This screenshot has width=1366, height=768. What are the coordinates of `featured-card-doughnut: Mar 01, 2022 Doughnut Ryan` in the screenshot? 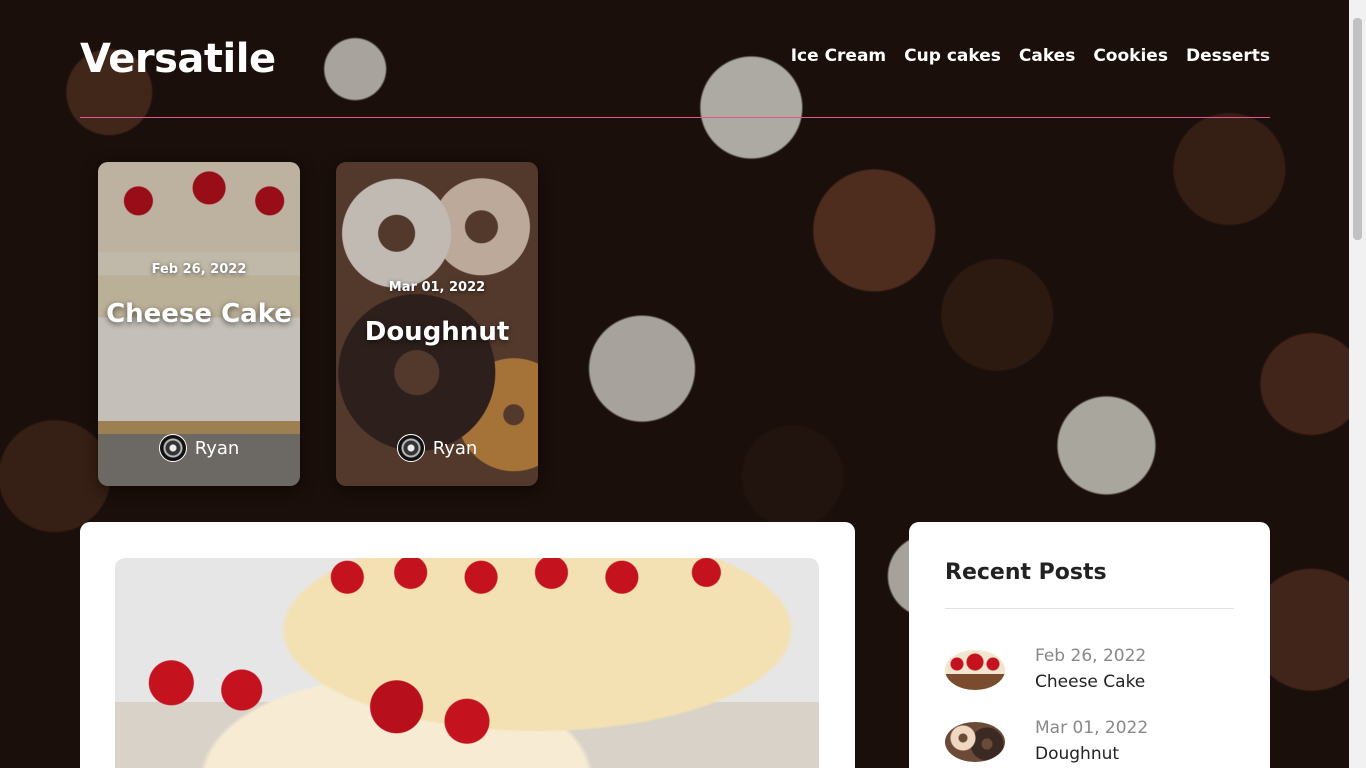 It's located at (437, 324).